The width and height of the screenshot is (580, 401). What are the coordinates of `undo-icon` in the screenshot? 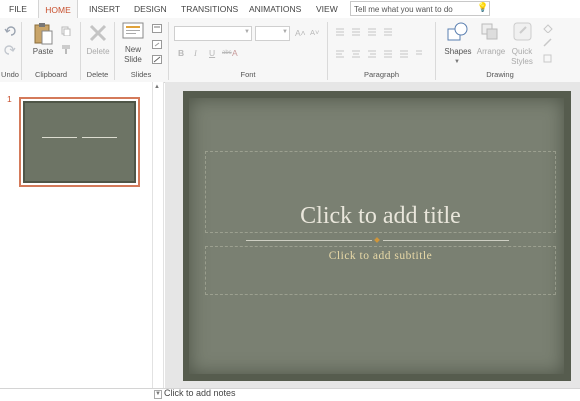 It's located at (10, 31).